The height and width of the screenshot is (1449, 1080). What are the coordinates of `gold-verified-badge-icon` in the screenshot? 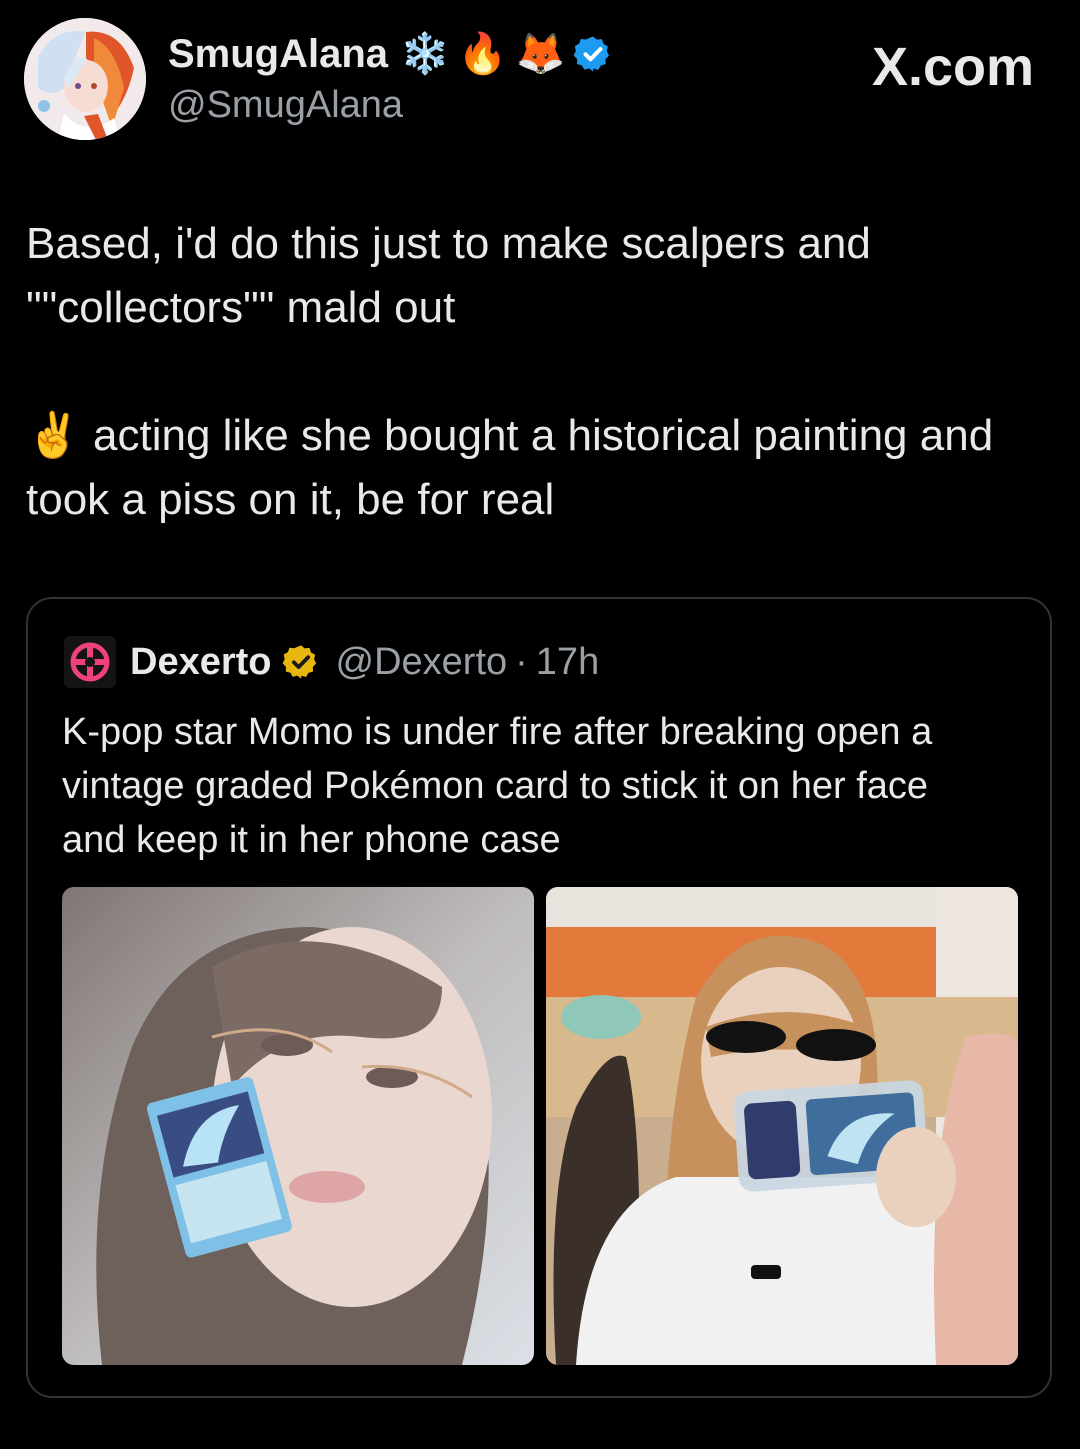 It's located at (299, 662).